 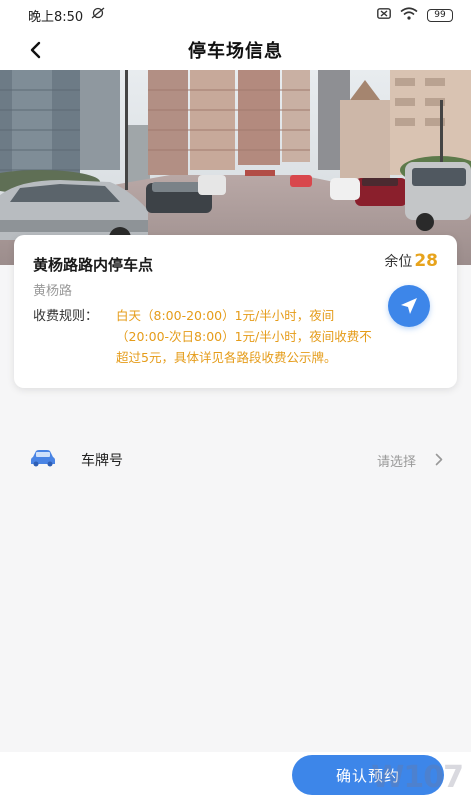 I want to click on confirm-reservation-button: 确认预约, so click(x=368, y=775).